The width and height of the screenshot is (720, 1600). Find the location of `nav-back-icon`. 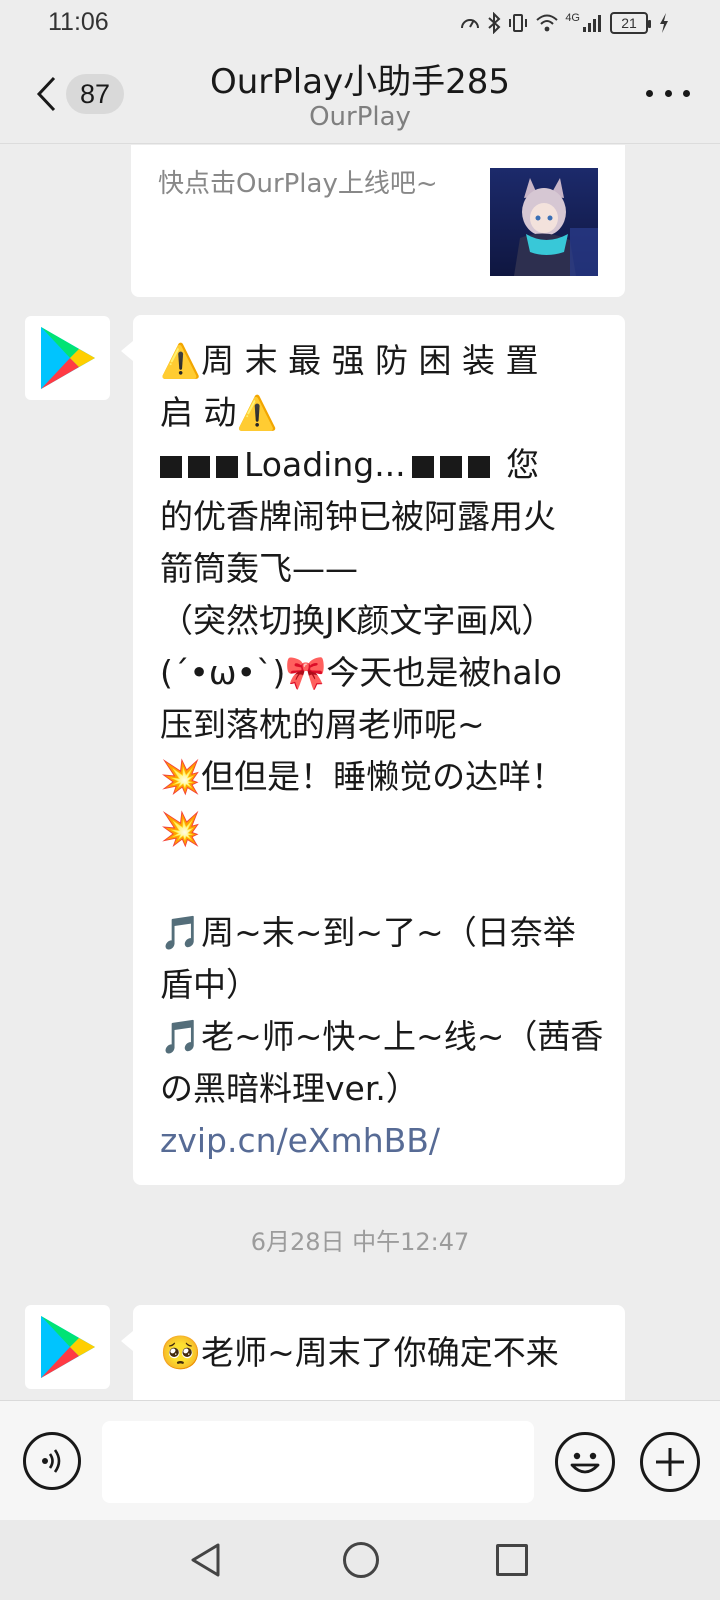

nav-back-icon is located at coordinates (206, 1560).